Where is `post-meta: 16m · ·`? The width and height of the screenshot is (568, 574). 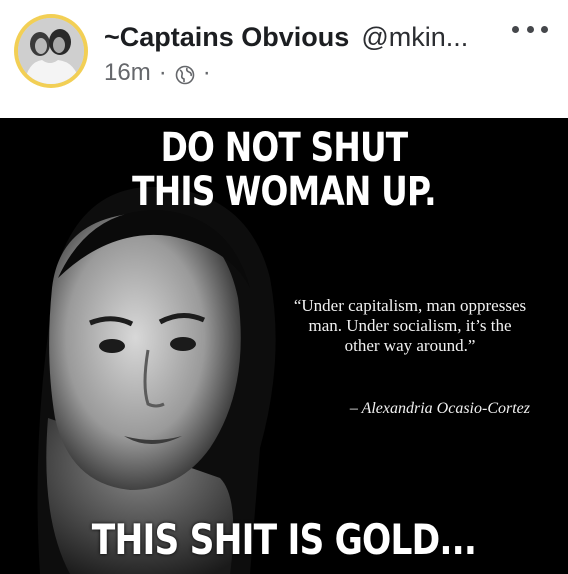 post-meta: 16m · · is located at coordinates (157, 73).